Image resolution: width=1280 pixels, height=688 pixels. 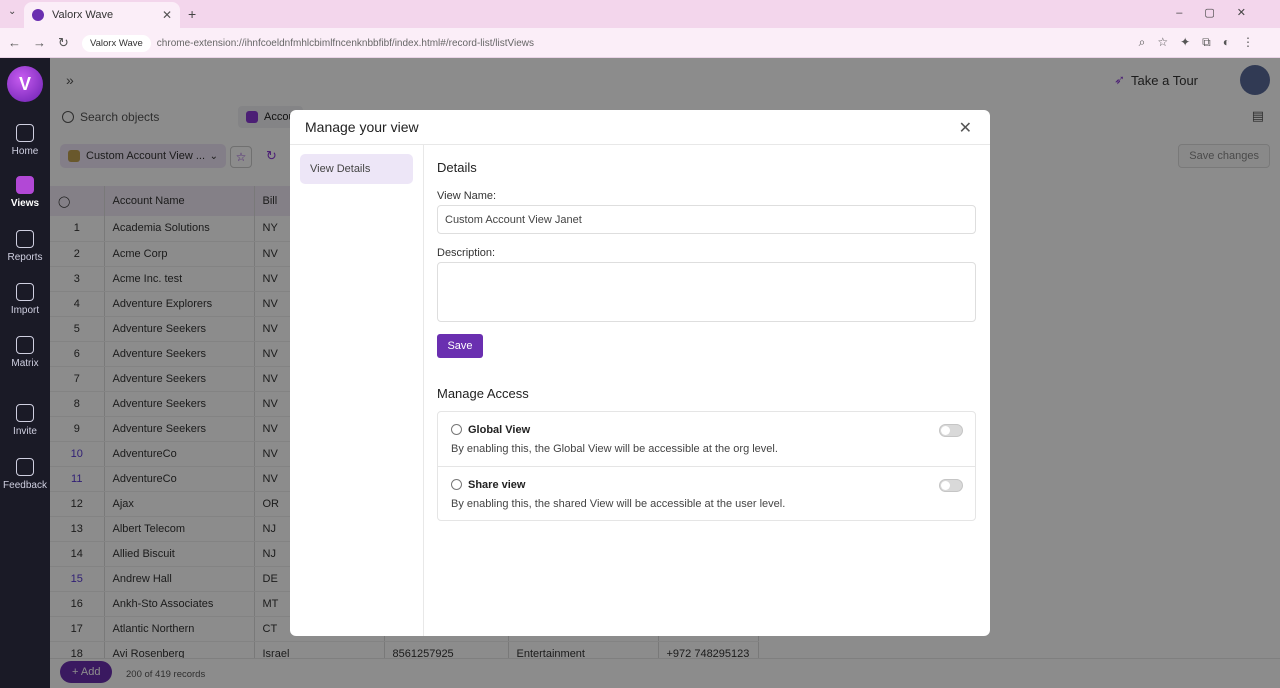 I want to click on dialog-header: Manage your view ✕, so click(x=640, y=127).